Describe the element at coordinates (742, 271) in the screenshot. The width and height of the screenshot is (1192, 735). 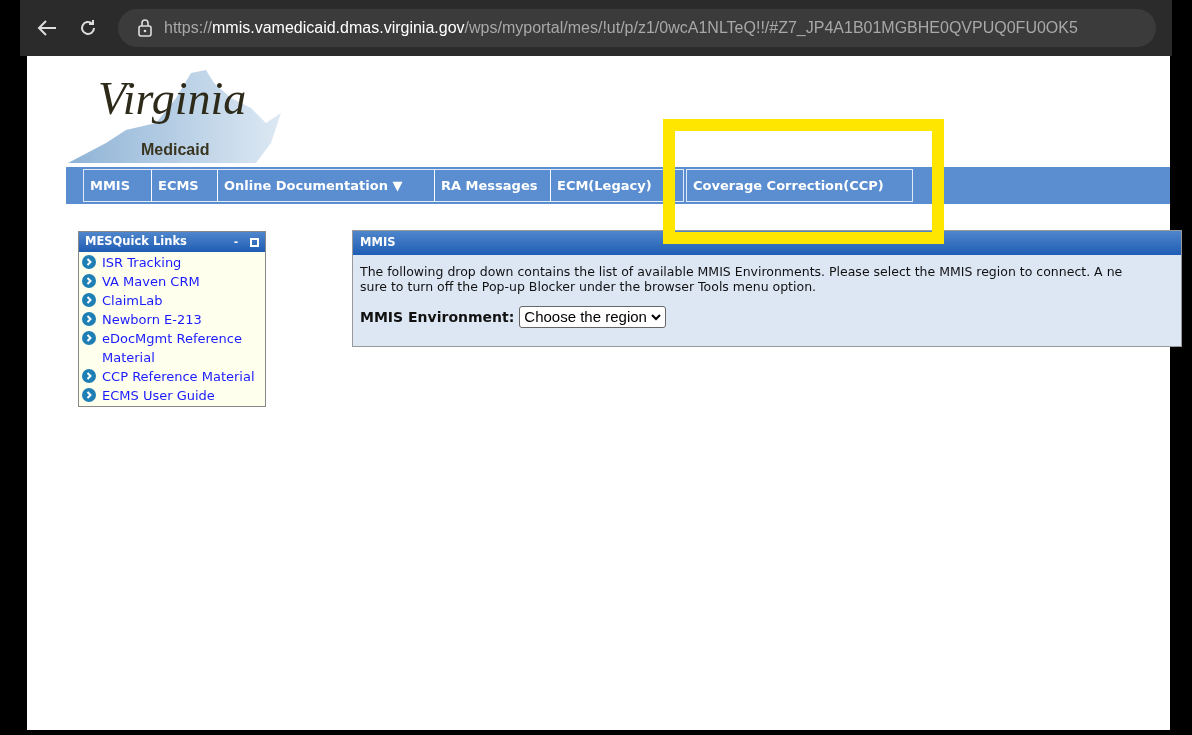
I see `description-text: The following drop down contains the list of available MMIS Environments. Please select the MMIS region to connect. A ne` at that location.